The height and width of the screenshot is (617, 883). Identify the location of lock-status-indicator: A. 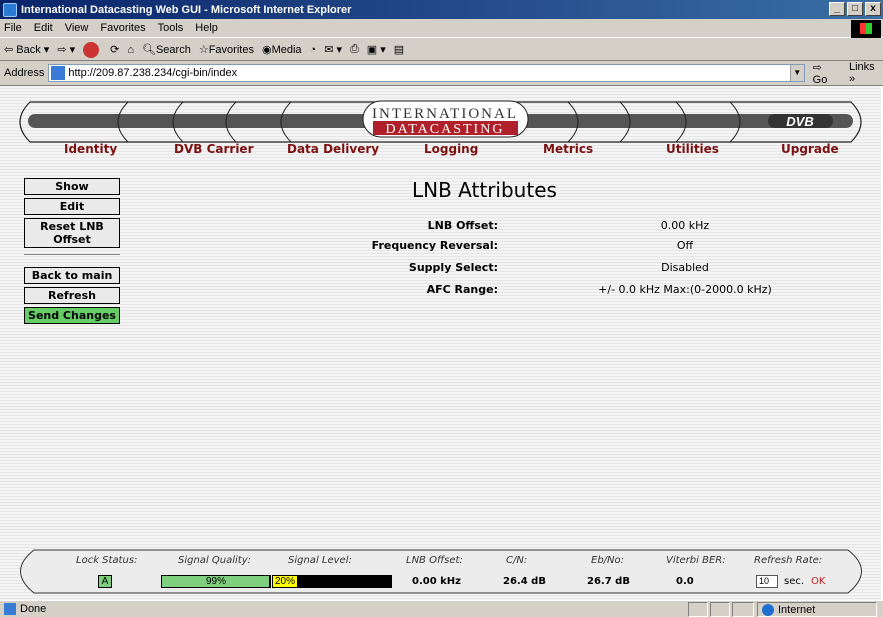
(105, 581).